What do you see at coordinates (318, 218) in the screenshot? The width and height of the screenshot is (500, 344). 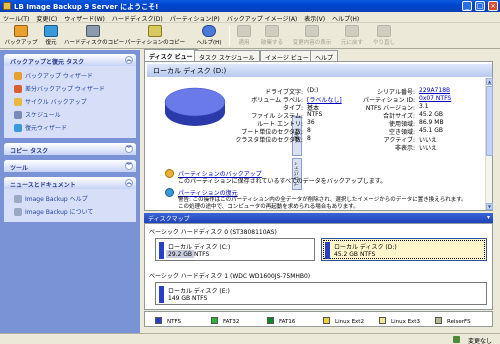 I see `disk-map-header: ディスクマップ ▾` at bounding box center [318, 218].